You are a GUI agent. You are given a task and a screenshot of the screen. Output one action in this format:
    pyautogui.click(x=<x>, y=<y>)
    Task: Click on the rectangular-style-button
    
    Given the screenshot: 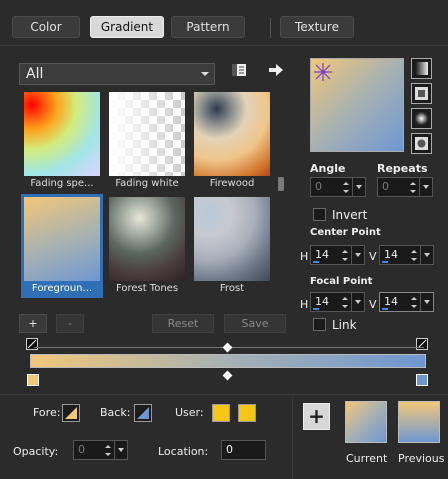 What is the action you would take?
    pyautogui.click(x=421, y=93)
    